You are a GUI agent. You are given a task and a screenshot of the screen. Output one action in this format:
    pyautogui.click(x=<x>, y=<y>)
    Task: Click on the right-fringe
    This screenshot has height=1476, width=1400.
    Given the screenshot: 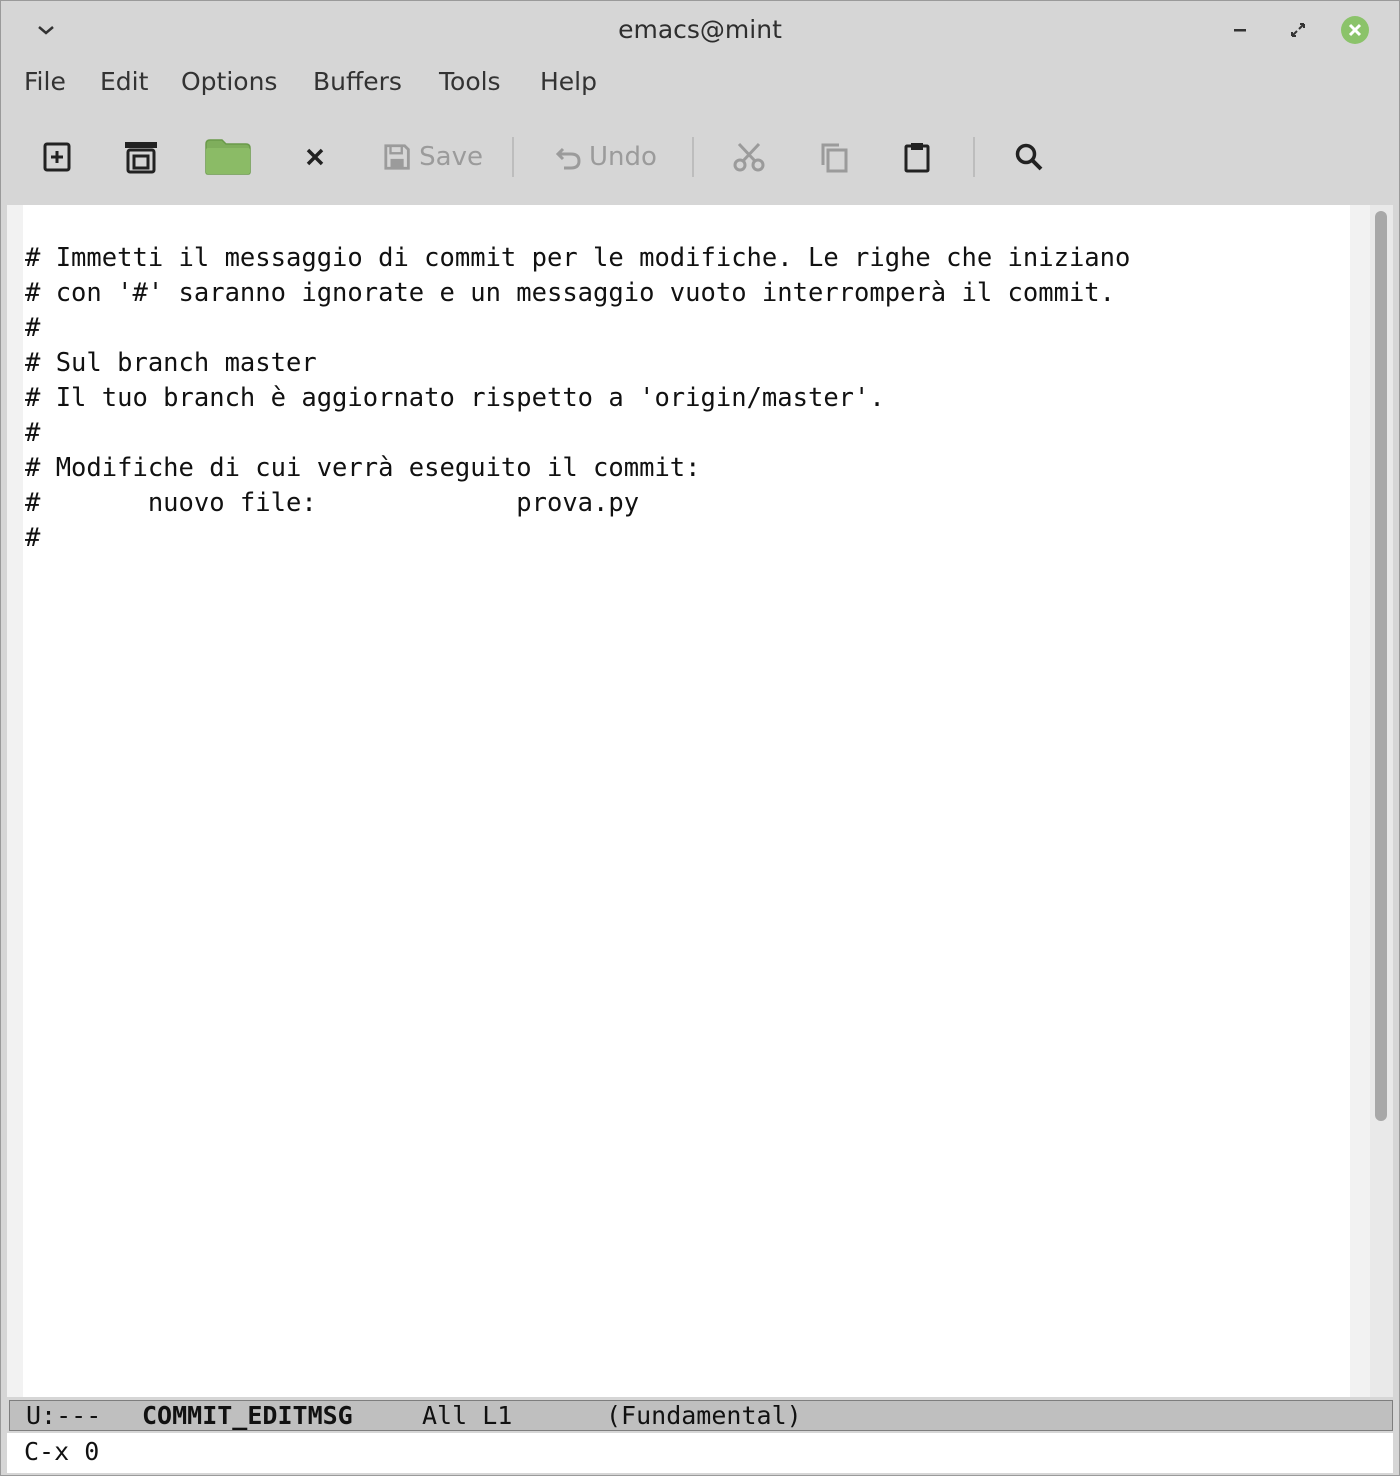 What is the action you would take?
    pyautogui.click(x=1360, y=801)
    